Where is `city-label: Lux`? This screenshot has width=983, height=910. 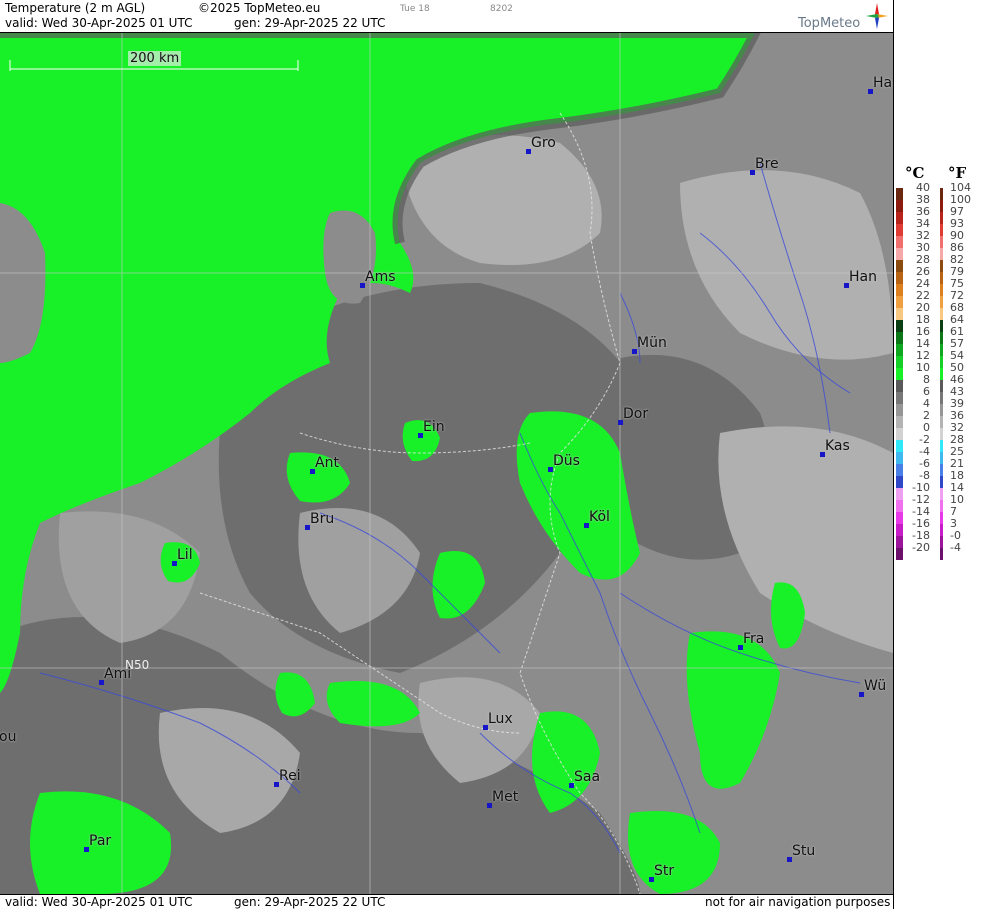
city-label: Lux is located at coordinates (500, 719).